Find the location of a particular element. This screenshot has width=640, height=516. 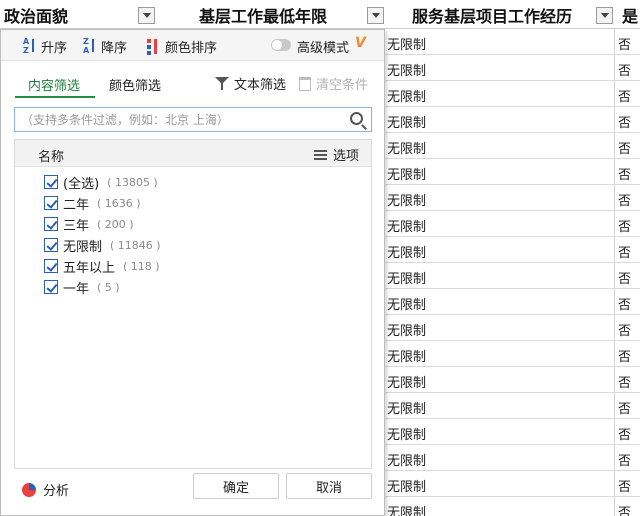

options-icon is located at coordinates (320, 154).